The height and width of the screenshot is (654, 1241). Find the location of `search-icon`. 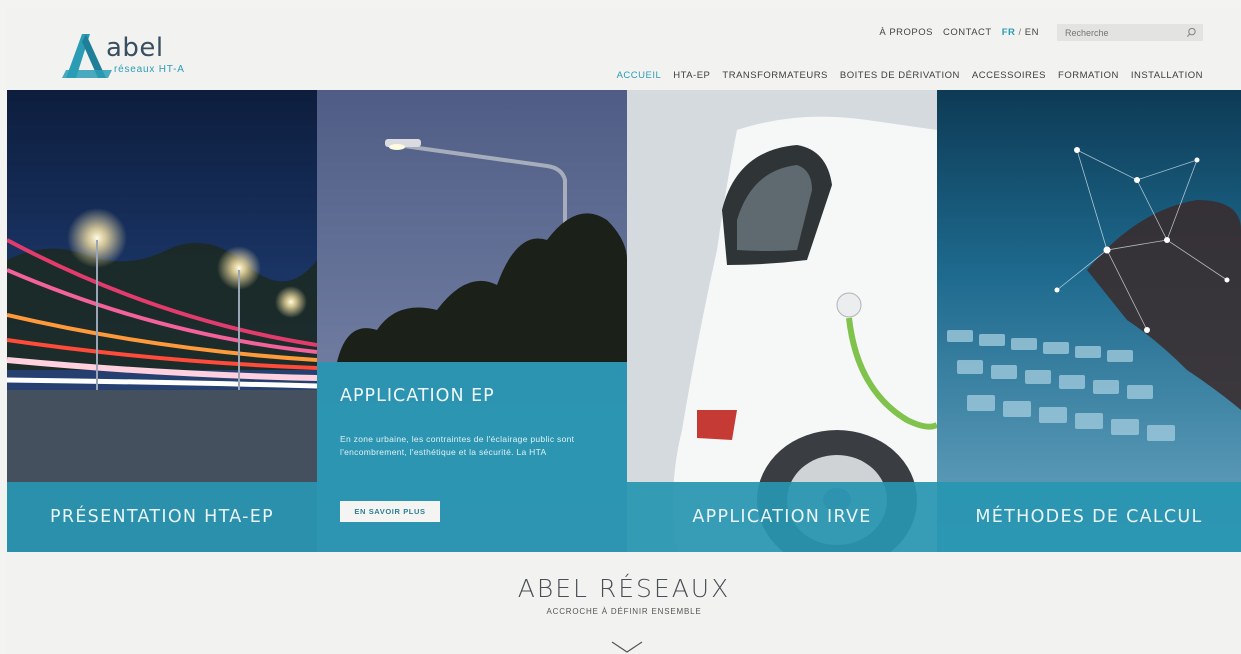

search-icon is located at coordinates (1191, 32).